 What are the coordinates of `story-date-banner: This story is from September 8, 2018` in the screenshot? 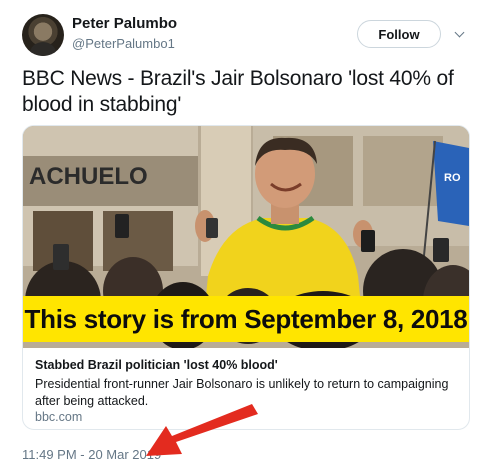 It's located at (246, 319).